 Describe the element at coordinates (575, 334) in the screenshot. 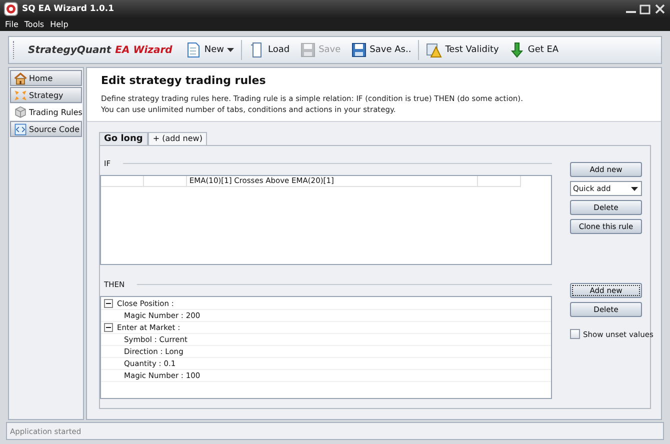

I see `checkbox` at that location.